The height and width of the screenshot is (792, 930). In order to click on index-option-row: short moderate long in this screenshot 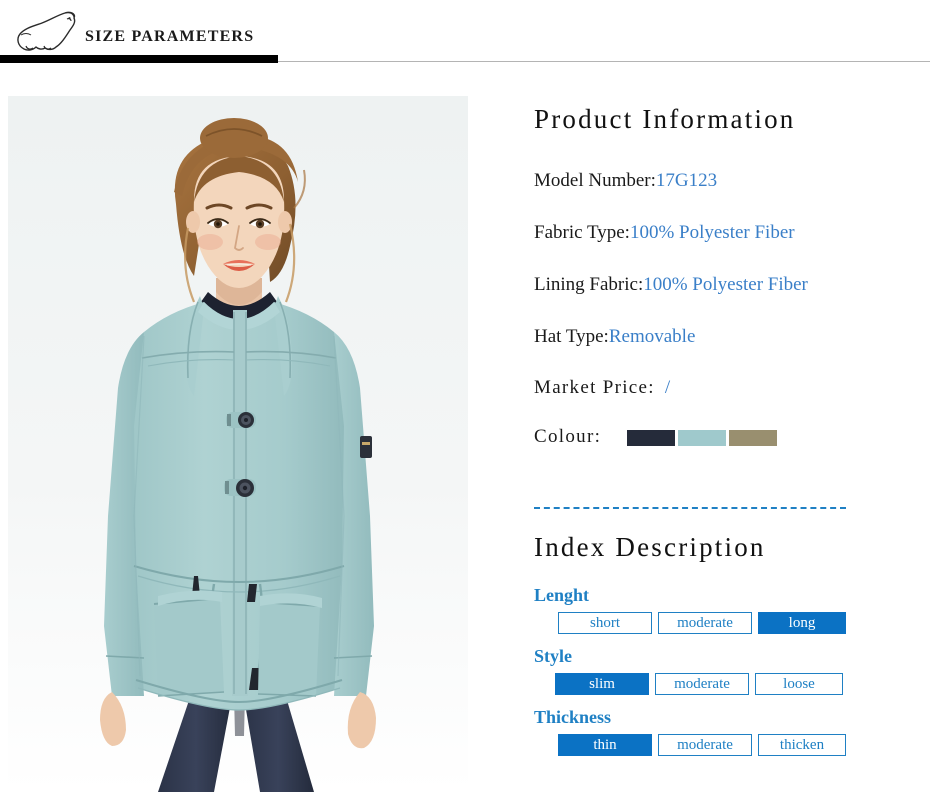, I will do `click(741, 623)`.